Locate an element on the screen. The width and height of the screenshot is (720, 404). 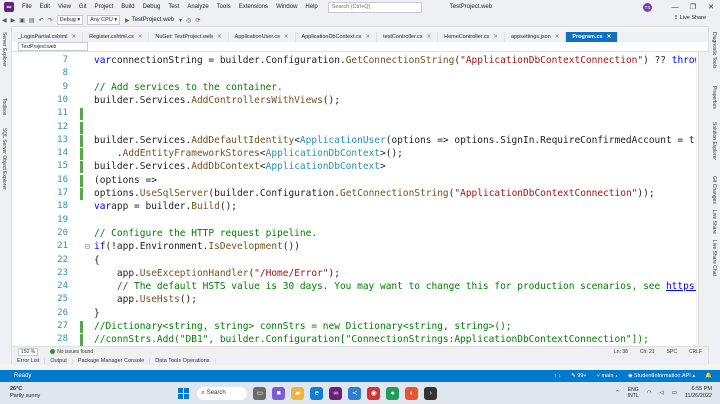
db-tool-icon: ◉ is located at coordinates (374, 393).